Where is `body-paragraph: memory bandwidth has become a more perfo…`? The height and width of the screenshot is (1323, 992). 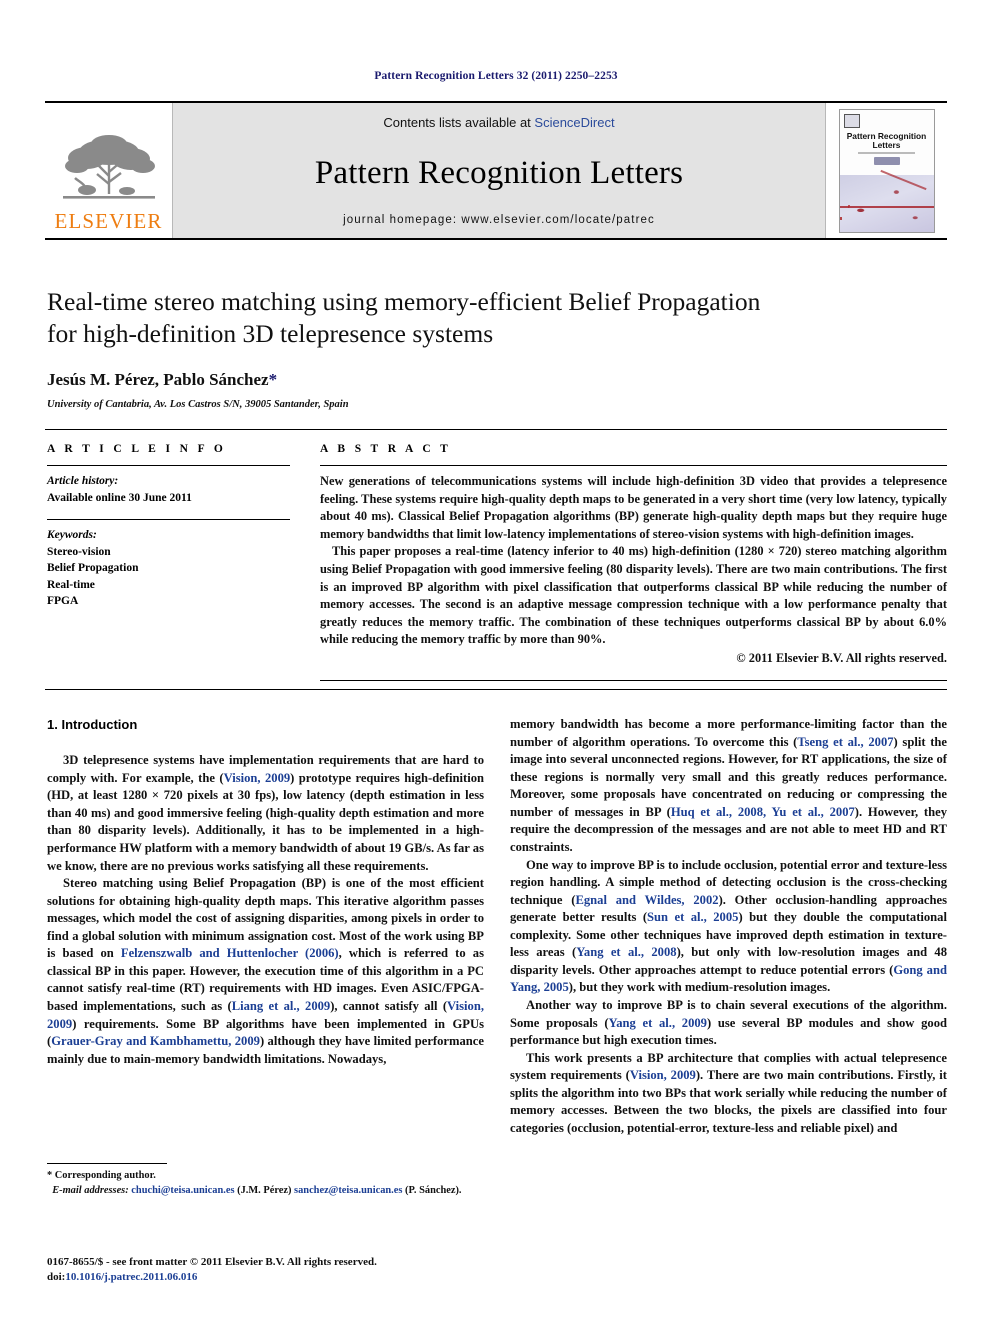 body-paragraph: memory bandwidth has become a more perfo… is located at coordinates (728, 786).